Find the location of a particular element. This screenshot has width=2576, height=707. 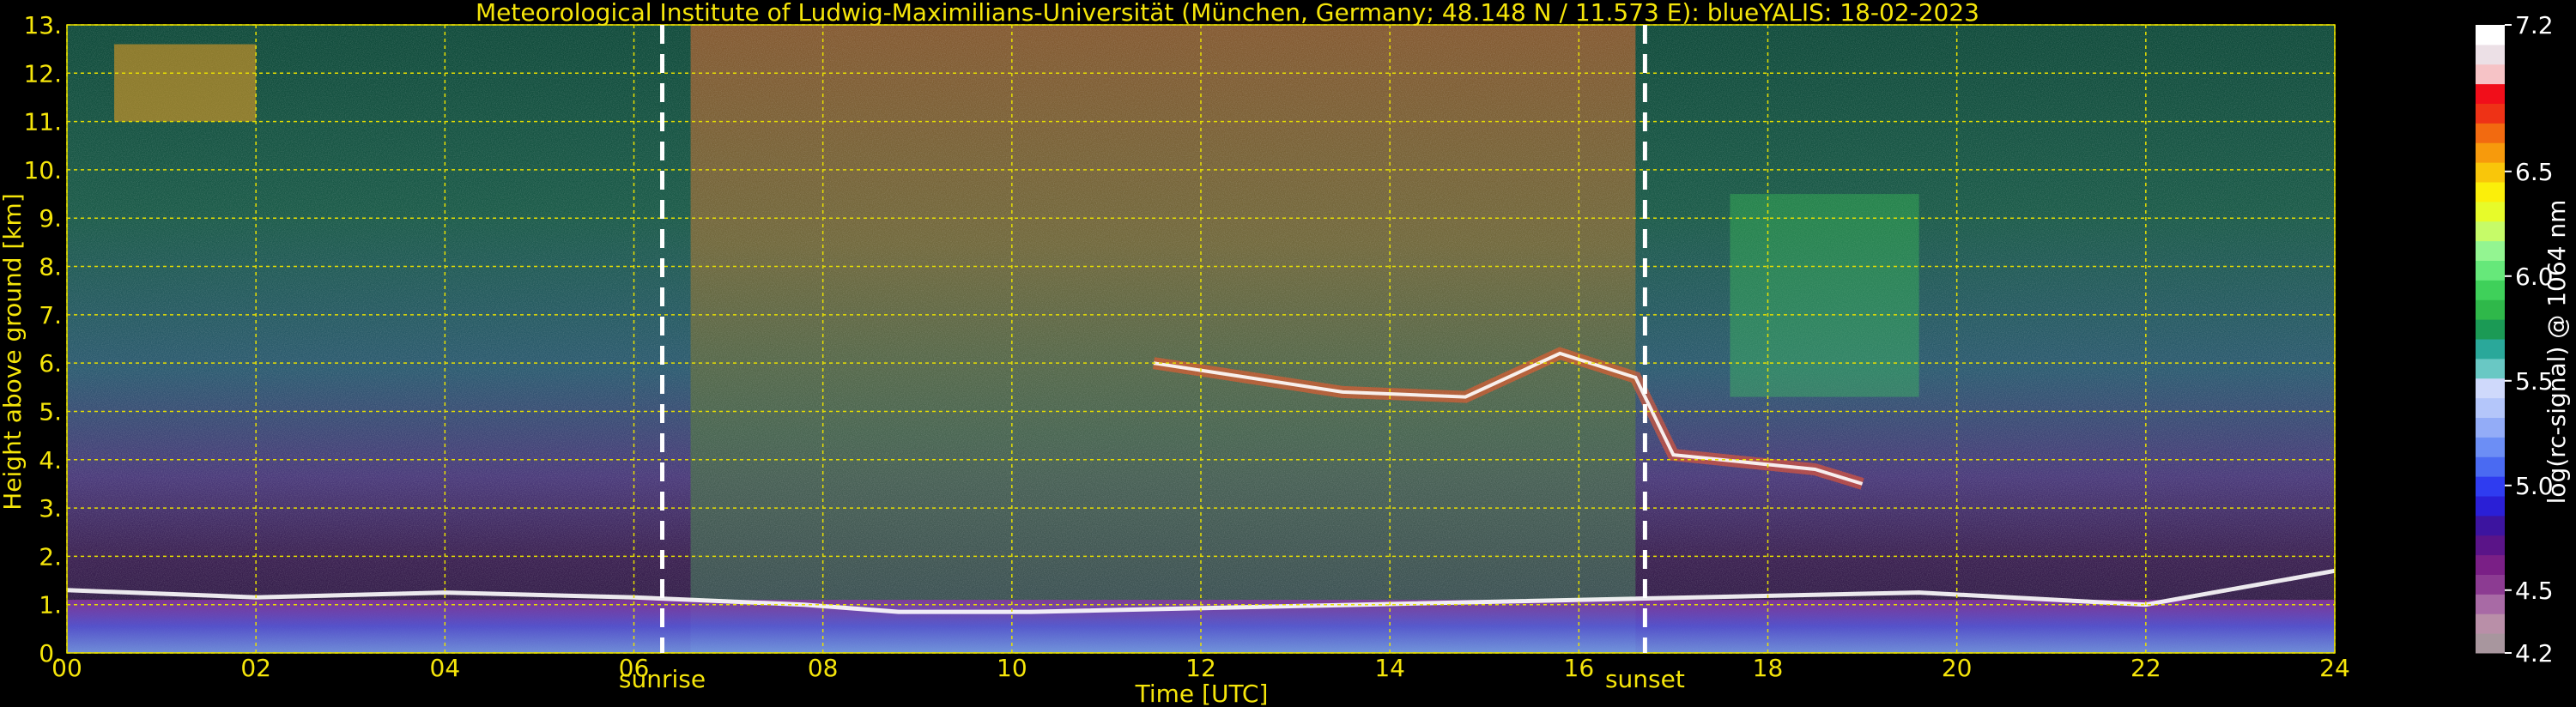

x-tick-labels: 00 02 04 06 08 10 12 14 16 18 20 22 24 is located at coordinates (1201, 668).